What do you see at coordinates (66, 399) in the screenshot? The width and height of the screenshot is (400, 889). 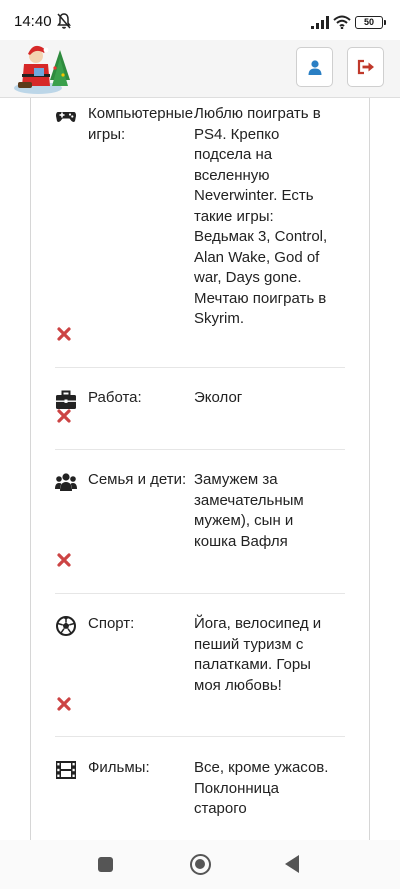 I see `briefcase-icon` at bounding box center [66, 399].